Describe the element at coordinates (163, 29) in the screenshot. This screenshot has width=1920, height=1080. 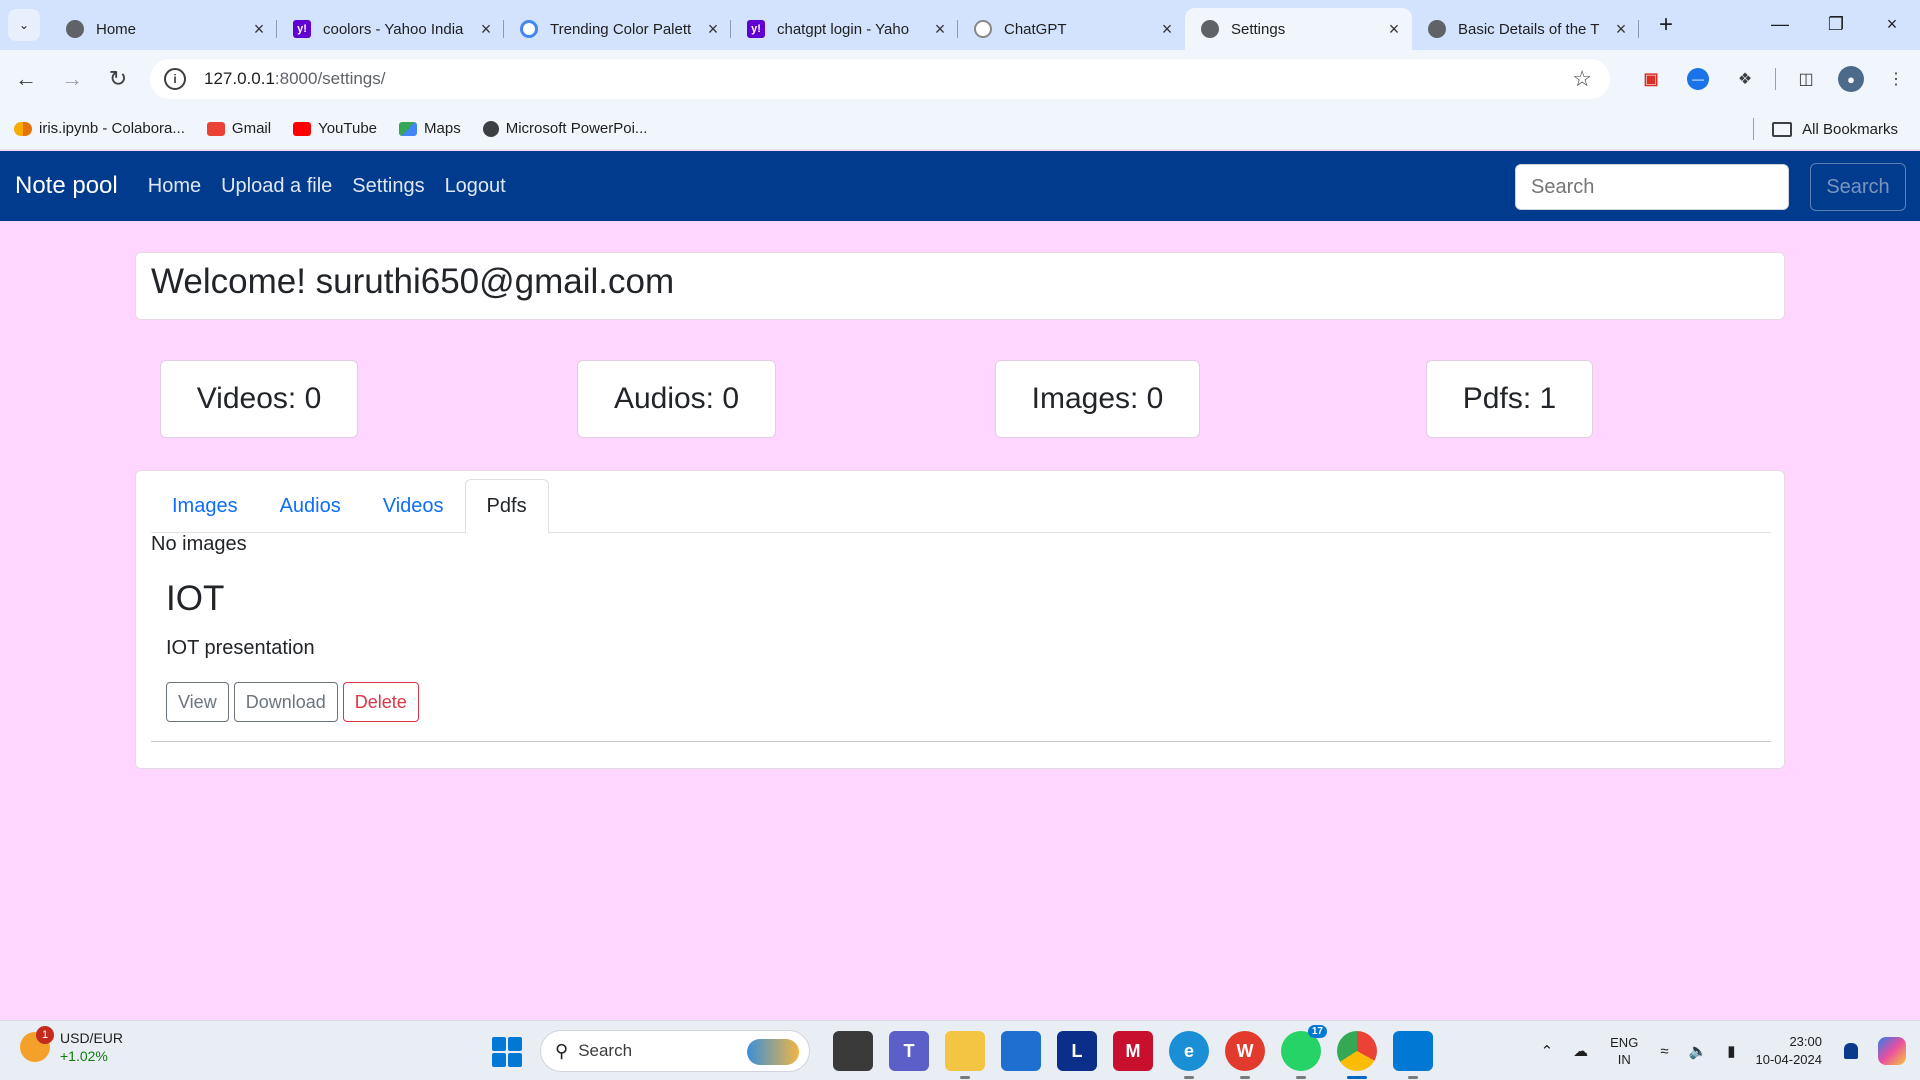
I see `browser-tab: Home ×` at that location.